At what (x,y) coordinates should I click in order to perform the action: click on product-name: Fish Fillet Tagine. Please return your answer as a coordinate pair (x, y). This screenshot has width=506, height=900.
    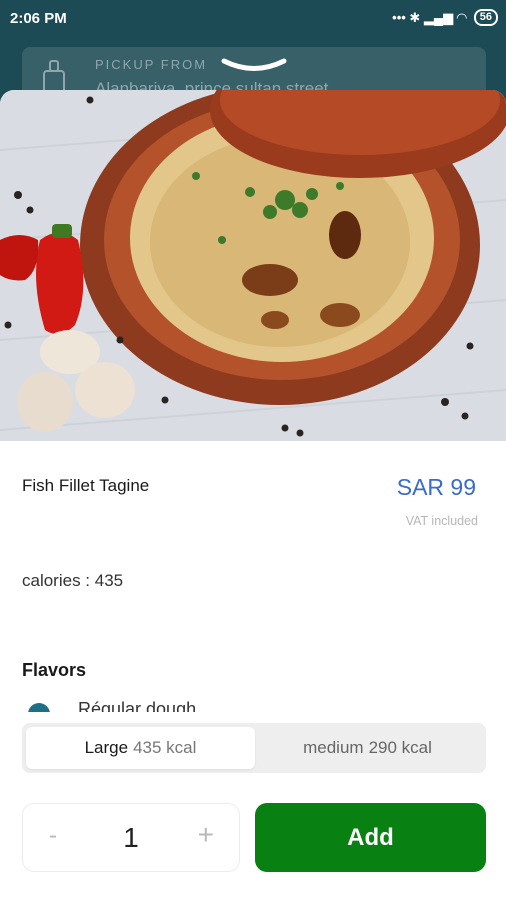
    Looking at the image, I should click on (86, 485).